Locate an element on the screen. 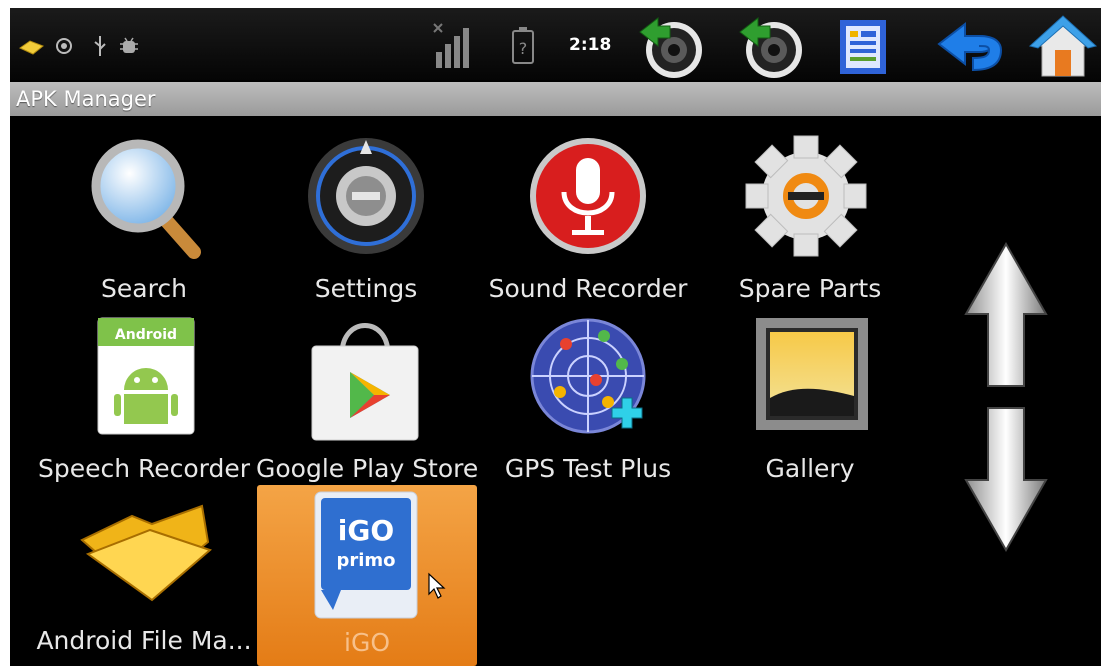 The image size is (1103, 669). gear-icon is located at coordinates (806, 196).